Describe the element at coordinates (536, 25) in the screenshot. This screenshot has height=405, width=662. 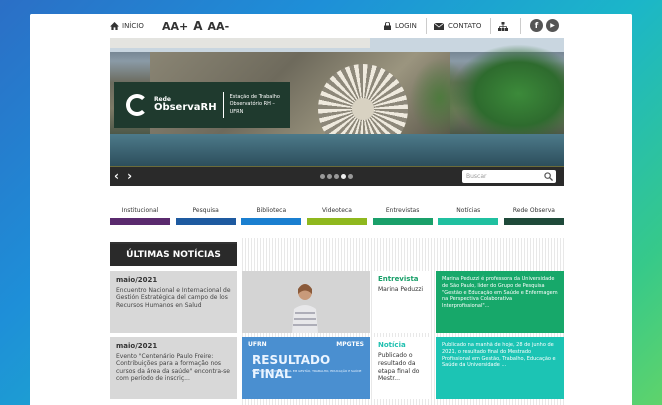
I see `facebook-icon: f` at that location.